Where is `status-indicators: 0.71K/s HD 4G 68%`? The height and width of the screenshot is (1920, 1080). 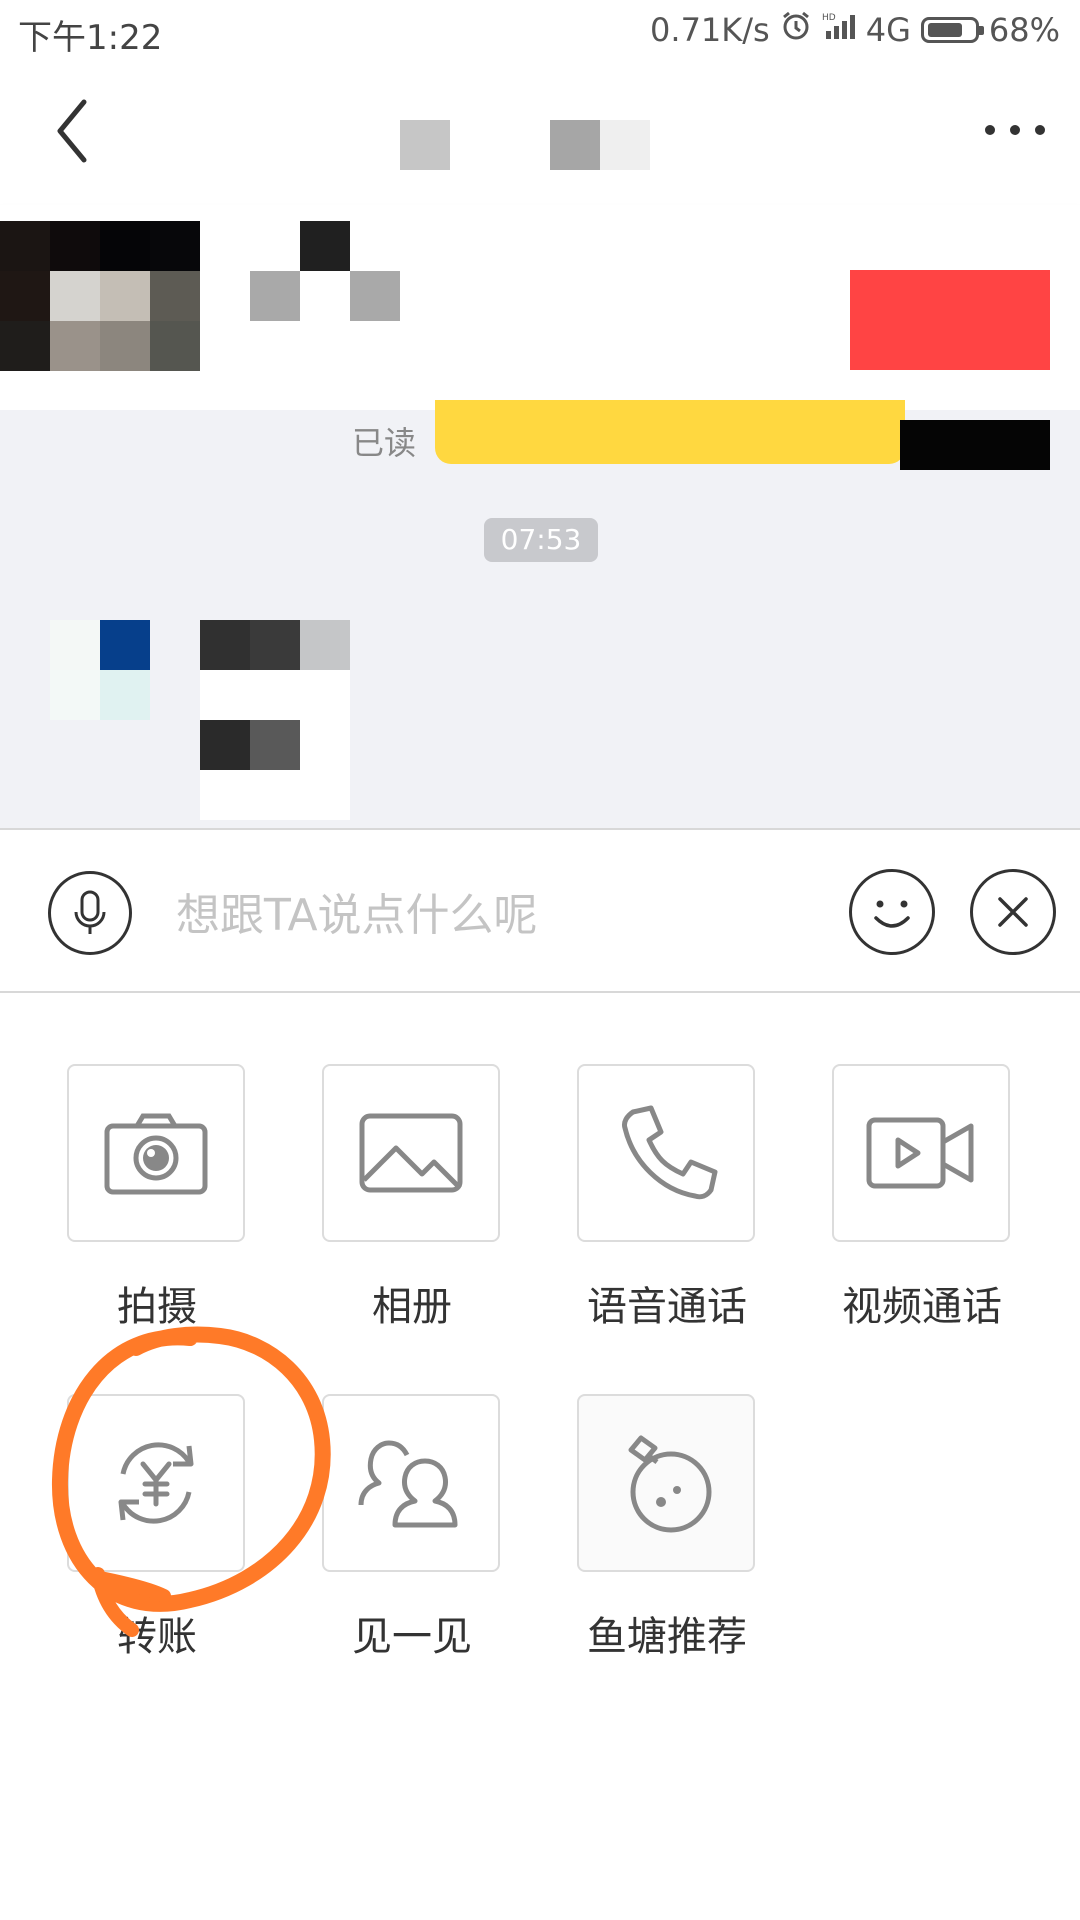
status-indicators: 0.71K/s HD 4G 68% is located at coordinates (855, 30).